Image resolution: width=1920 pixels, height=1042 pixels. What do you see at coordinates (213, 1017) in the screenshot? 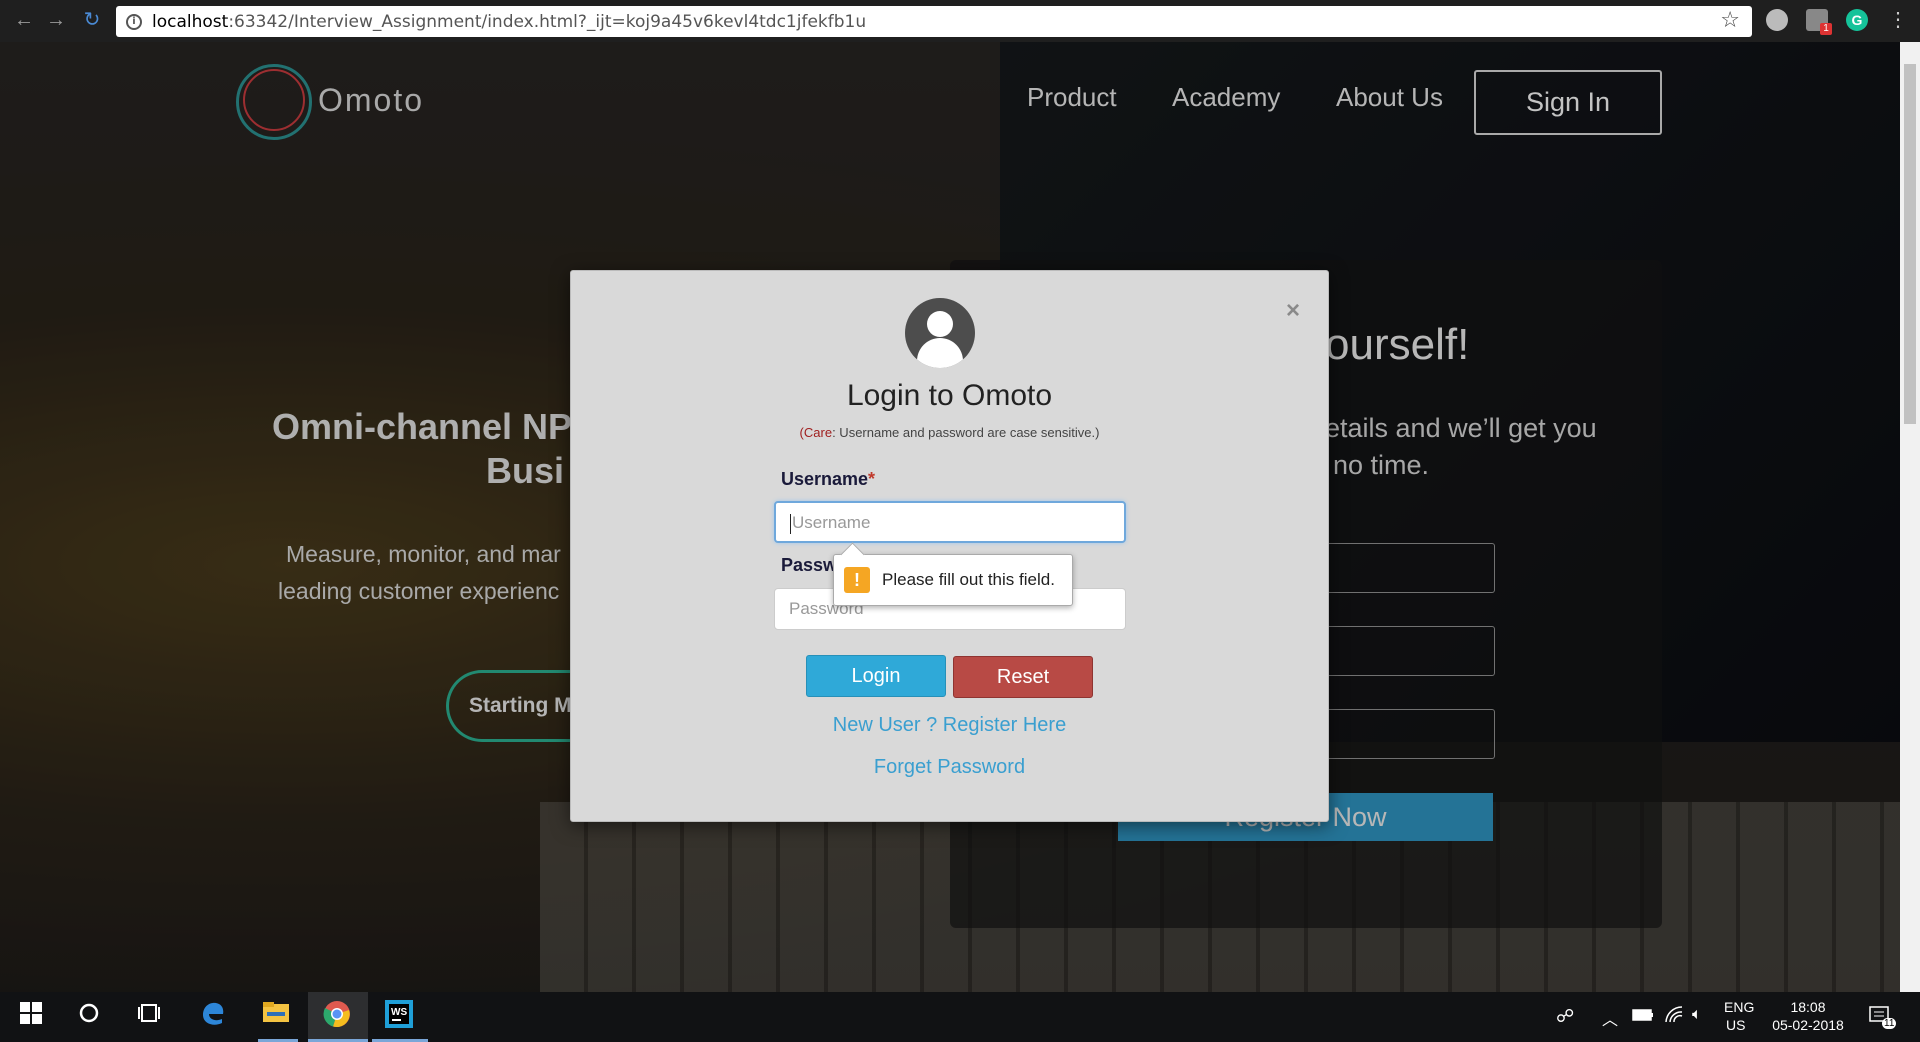
I see `edge-browser-icon` at bounding box center [213, 1017].